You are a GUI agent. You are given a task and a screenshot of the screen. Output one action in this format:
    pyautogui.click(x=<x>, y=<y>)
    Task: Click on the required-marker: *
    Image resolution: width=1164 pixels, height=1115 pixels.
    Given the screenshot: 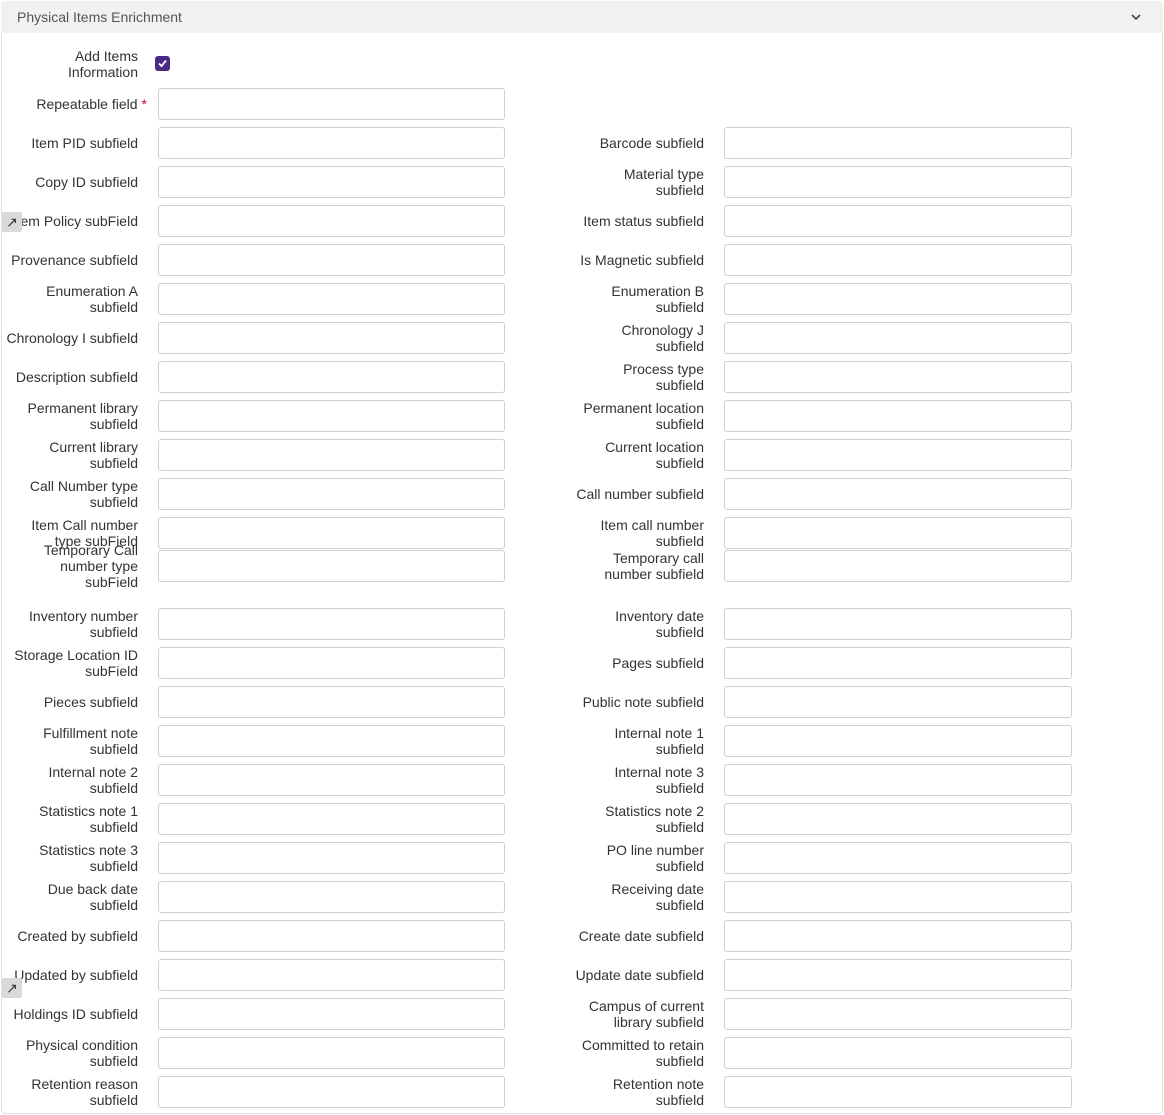 What is the action you would take?
    pyautogui.click(x=144, y=104)
    